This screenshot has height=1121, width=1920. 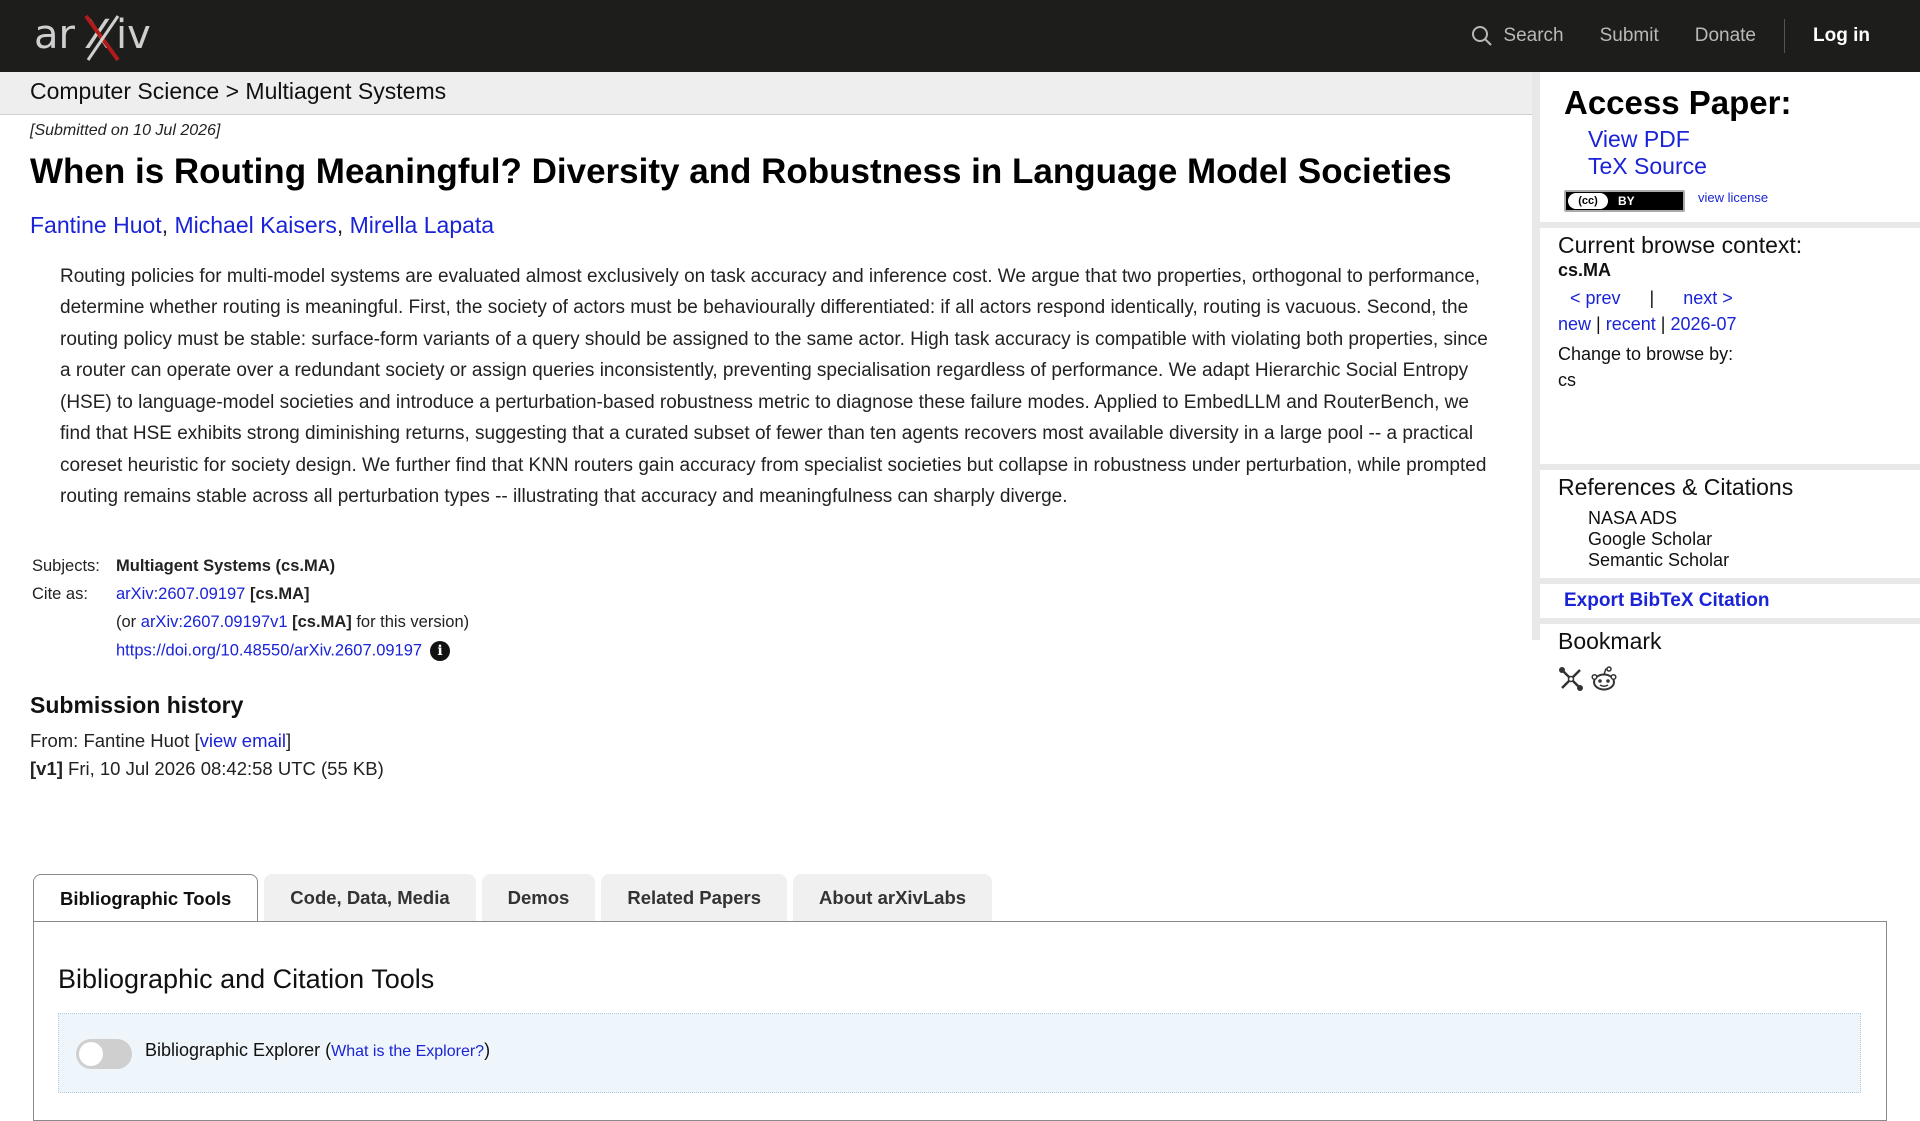 I want to click on subjects-value: Multiagent Systems (cs.MA), so click(x=226, y=565).